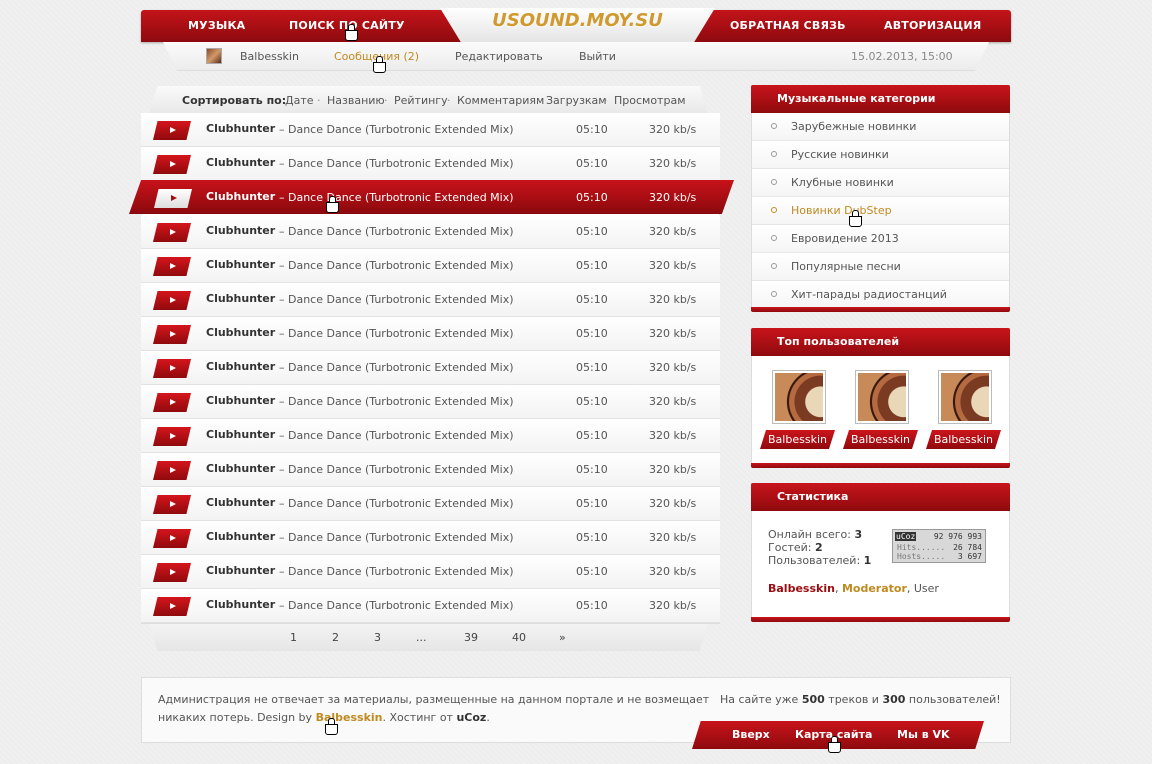 The height and width of the screenshot is (764, 1152). I want to click on userbar-logout: Выйти, so click(597, 56).